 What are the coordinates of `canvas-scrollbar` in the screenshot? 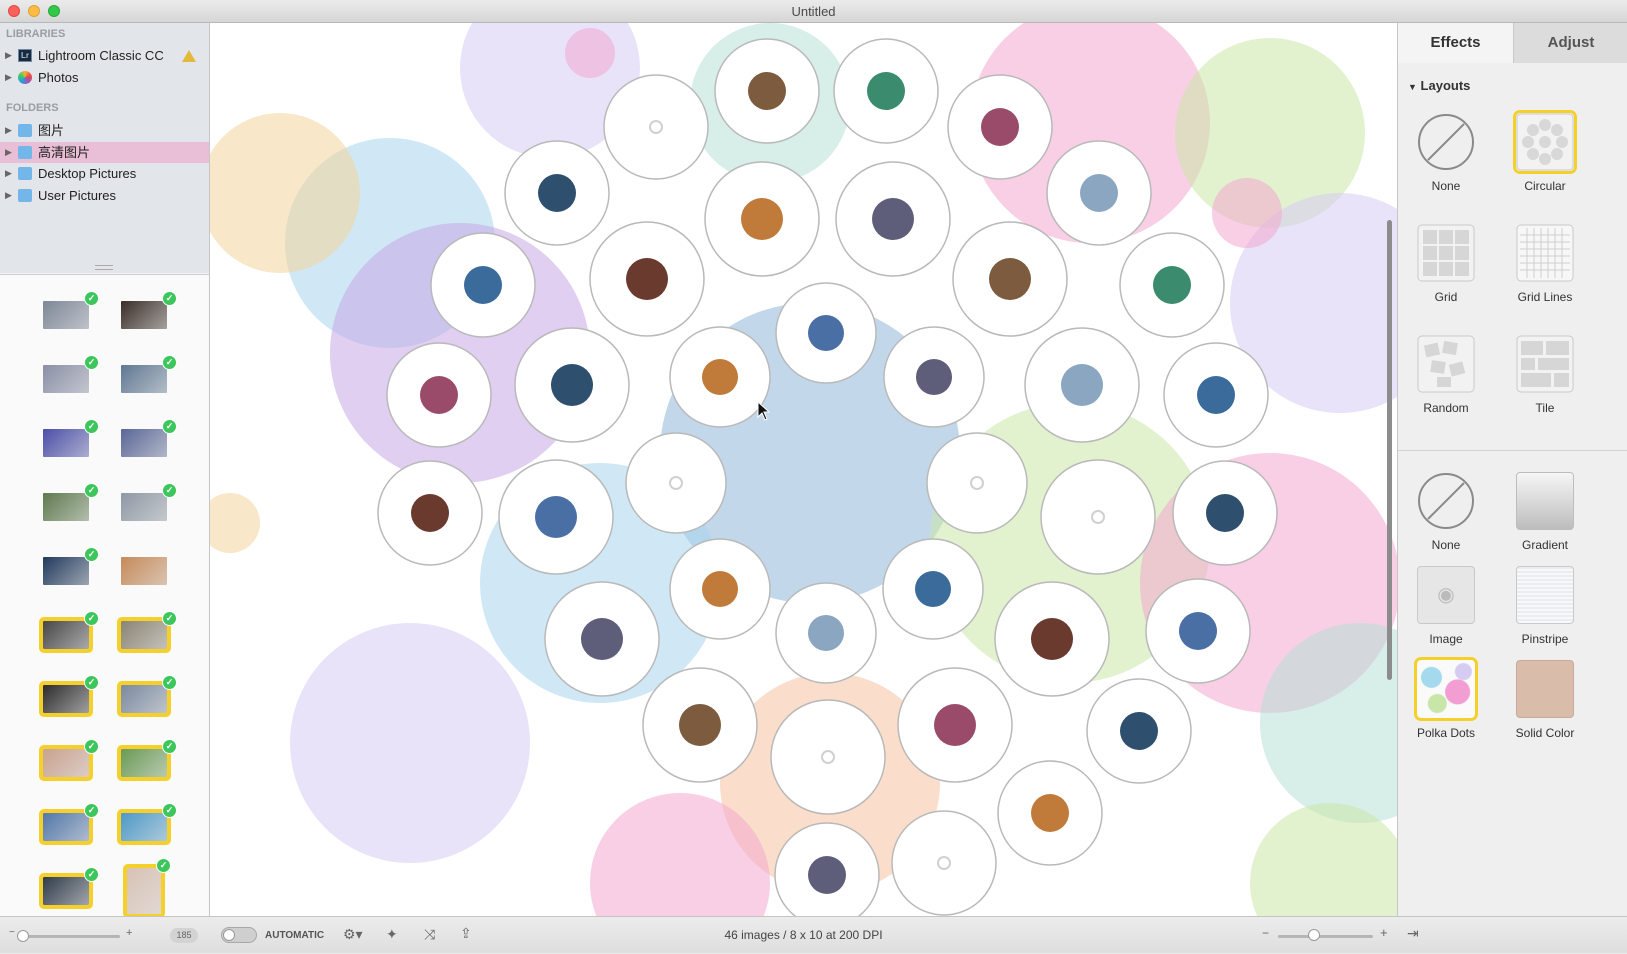 It's located at (1389, 450).